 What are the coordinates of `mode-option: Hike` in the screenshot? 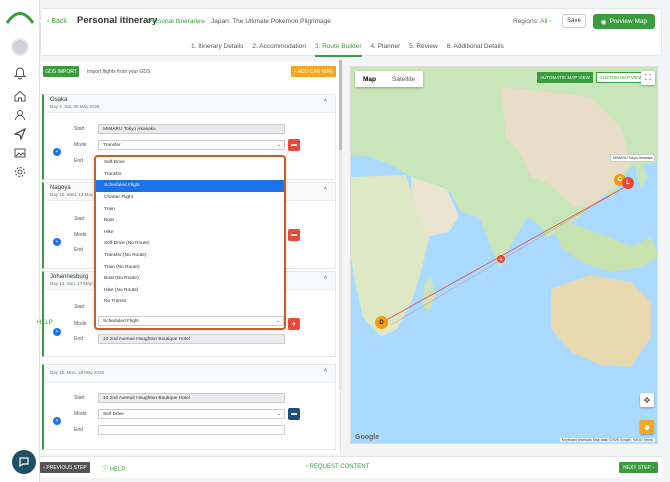 It's located at (190, 233).